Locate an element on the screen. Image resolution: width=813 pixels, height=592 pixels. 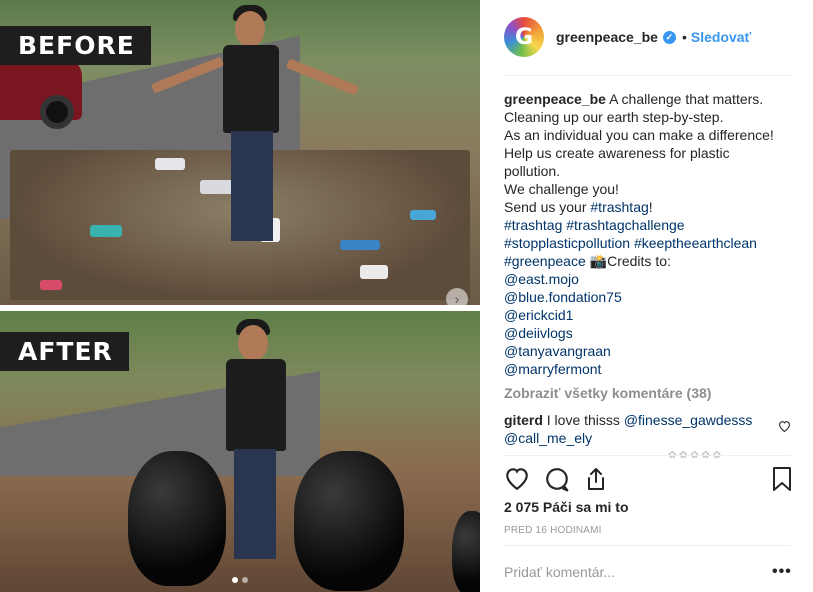
post-header: G greenpeace_be ✓ • Sledovať is located at coordinates (647, 37).